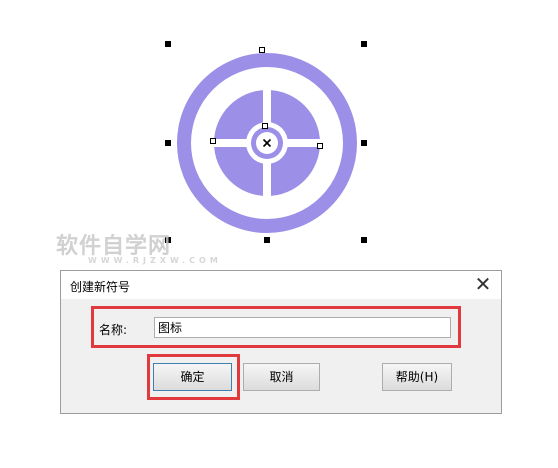  I want to click on node-right, so click(320, 146).